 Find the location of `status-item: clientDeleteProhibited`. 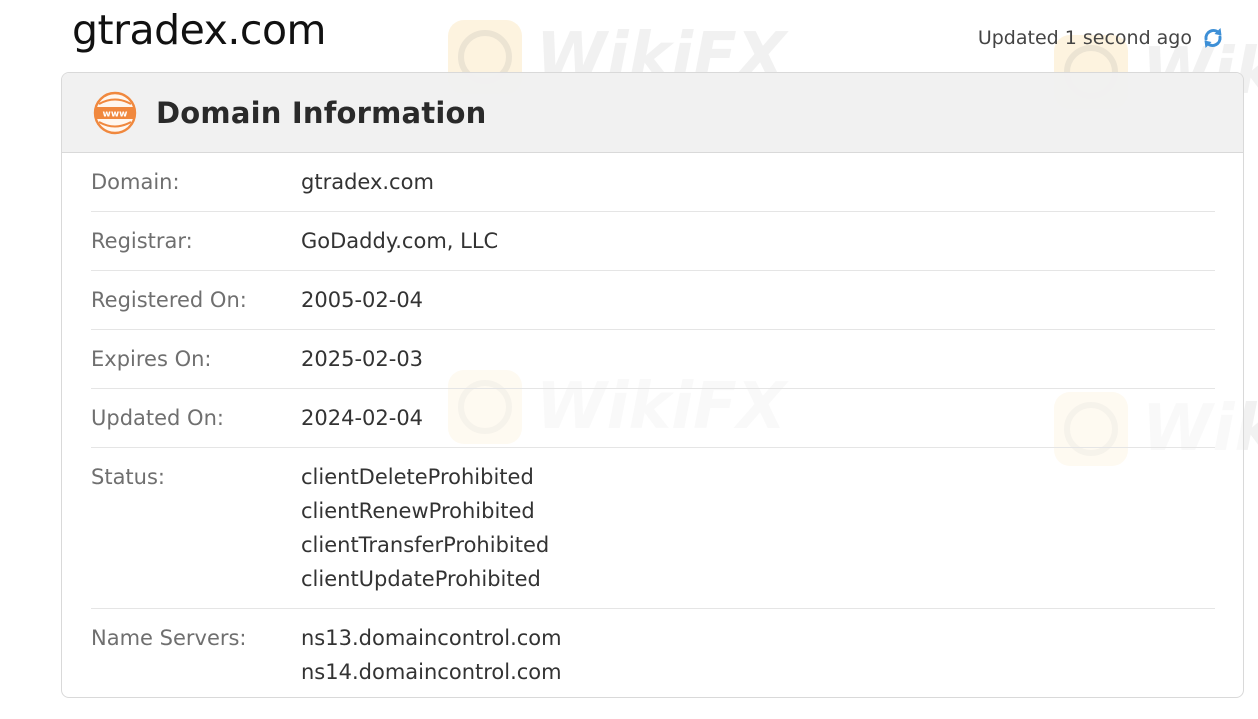

status-item: clientDeleteProhibited is located at coordinates (417, 477).